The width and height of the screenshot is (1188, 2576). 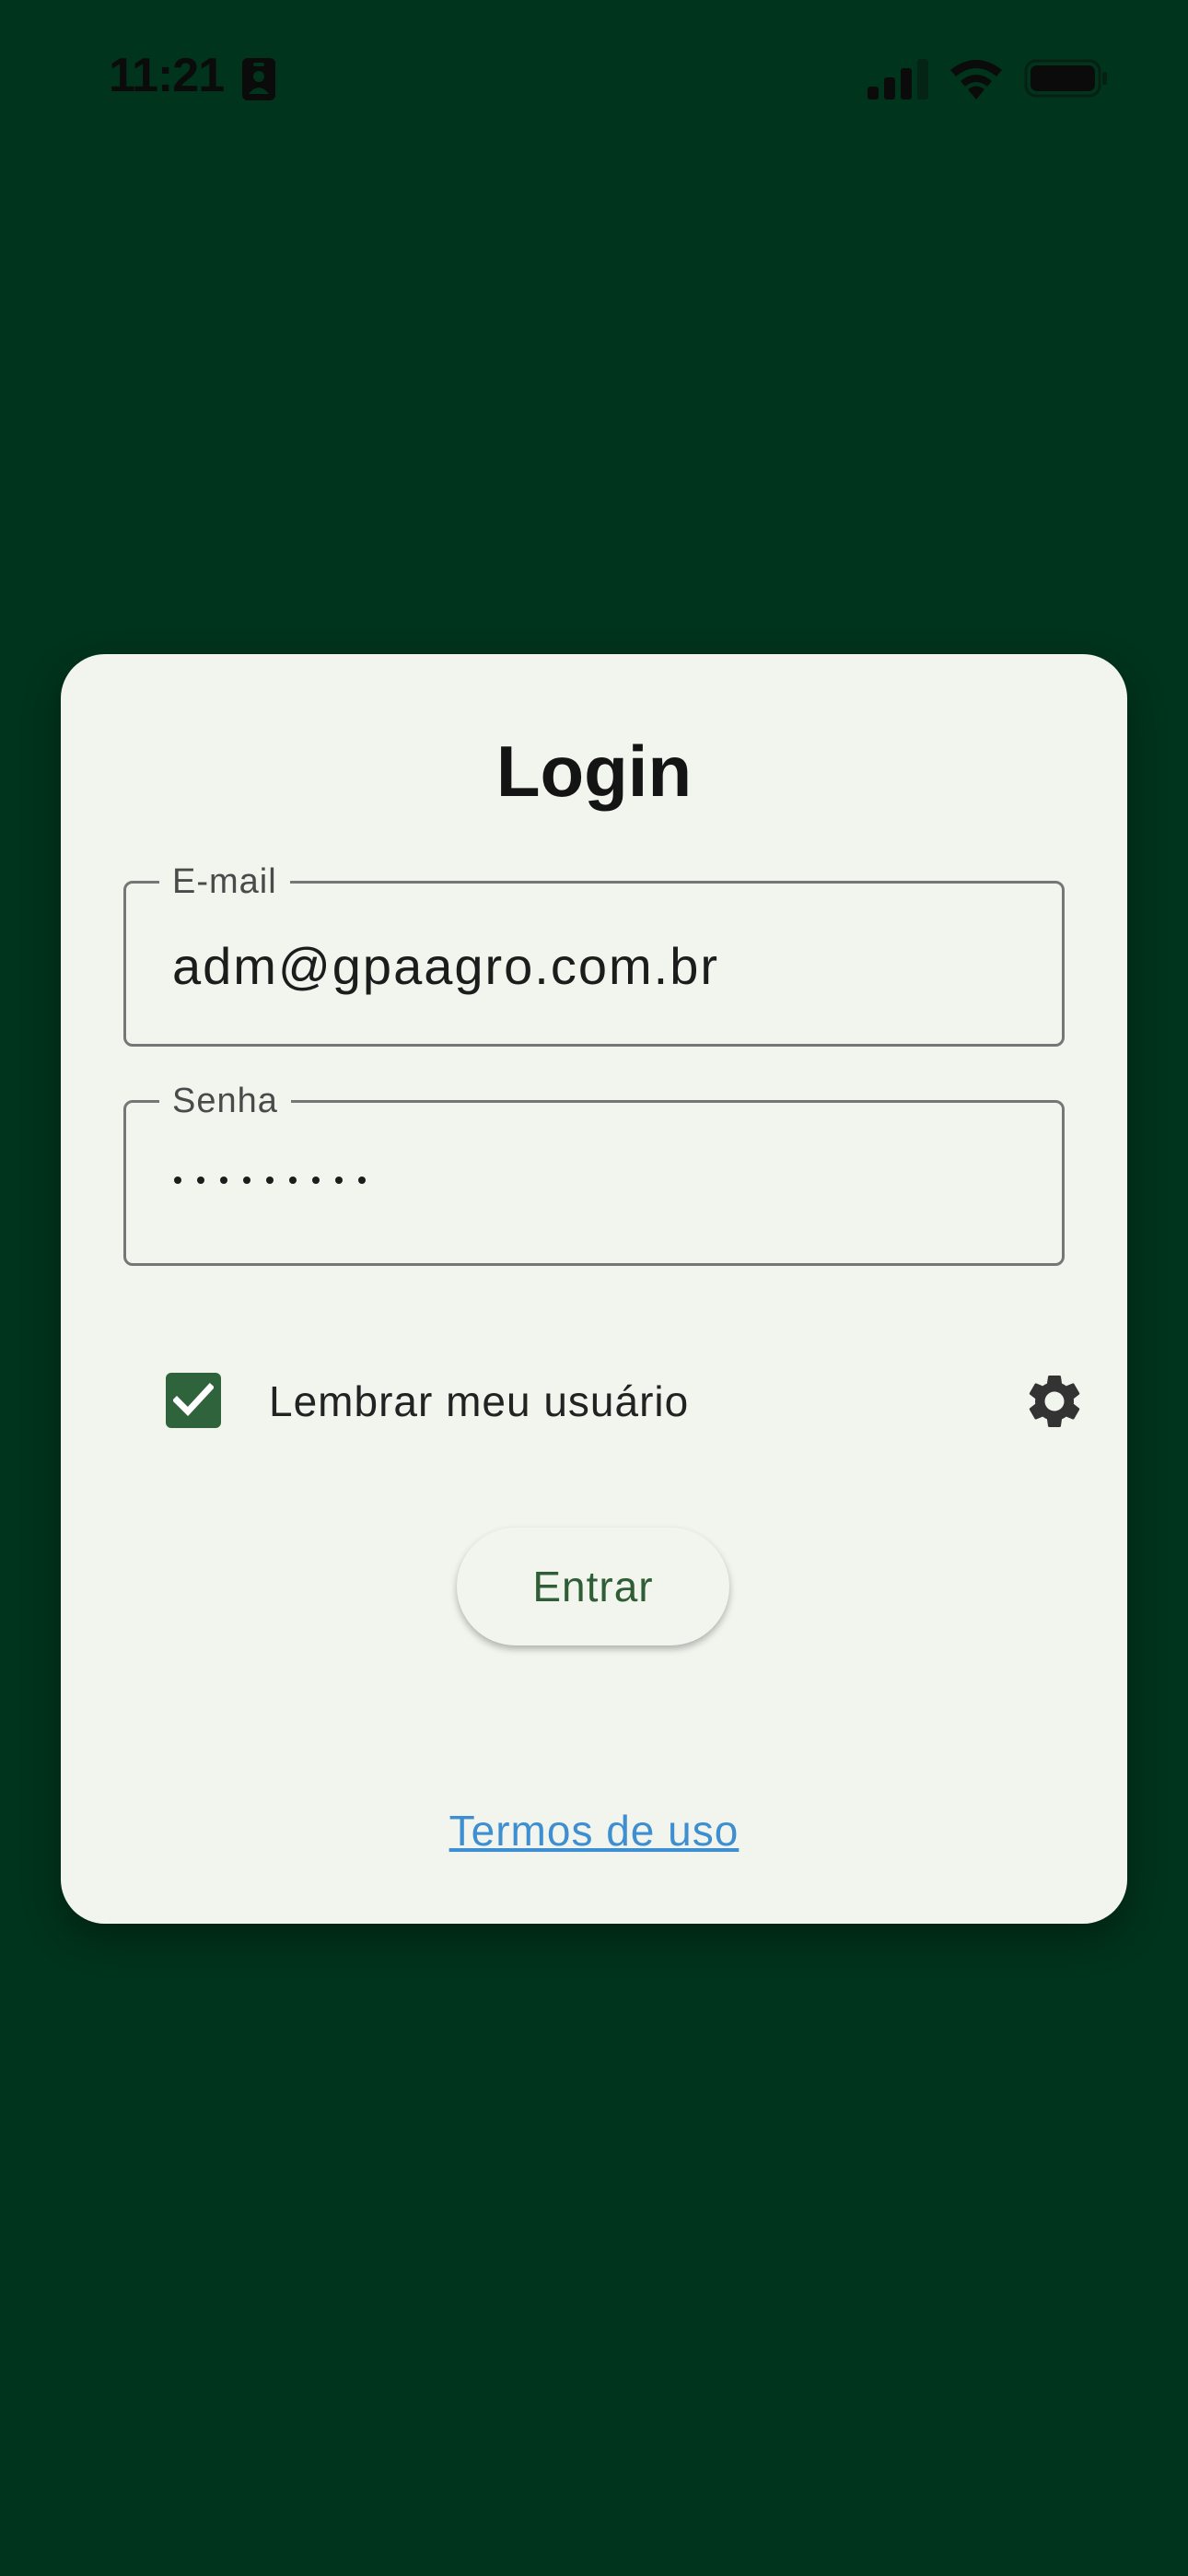 What do you see at coordinates (225, 1101) in the screenshot?
I see `password-label: Senha` at bounding box center [225, 1101].